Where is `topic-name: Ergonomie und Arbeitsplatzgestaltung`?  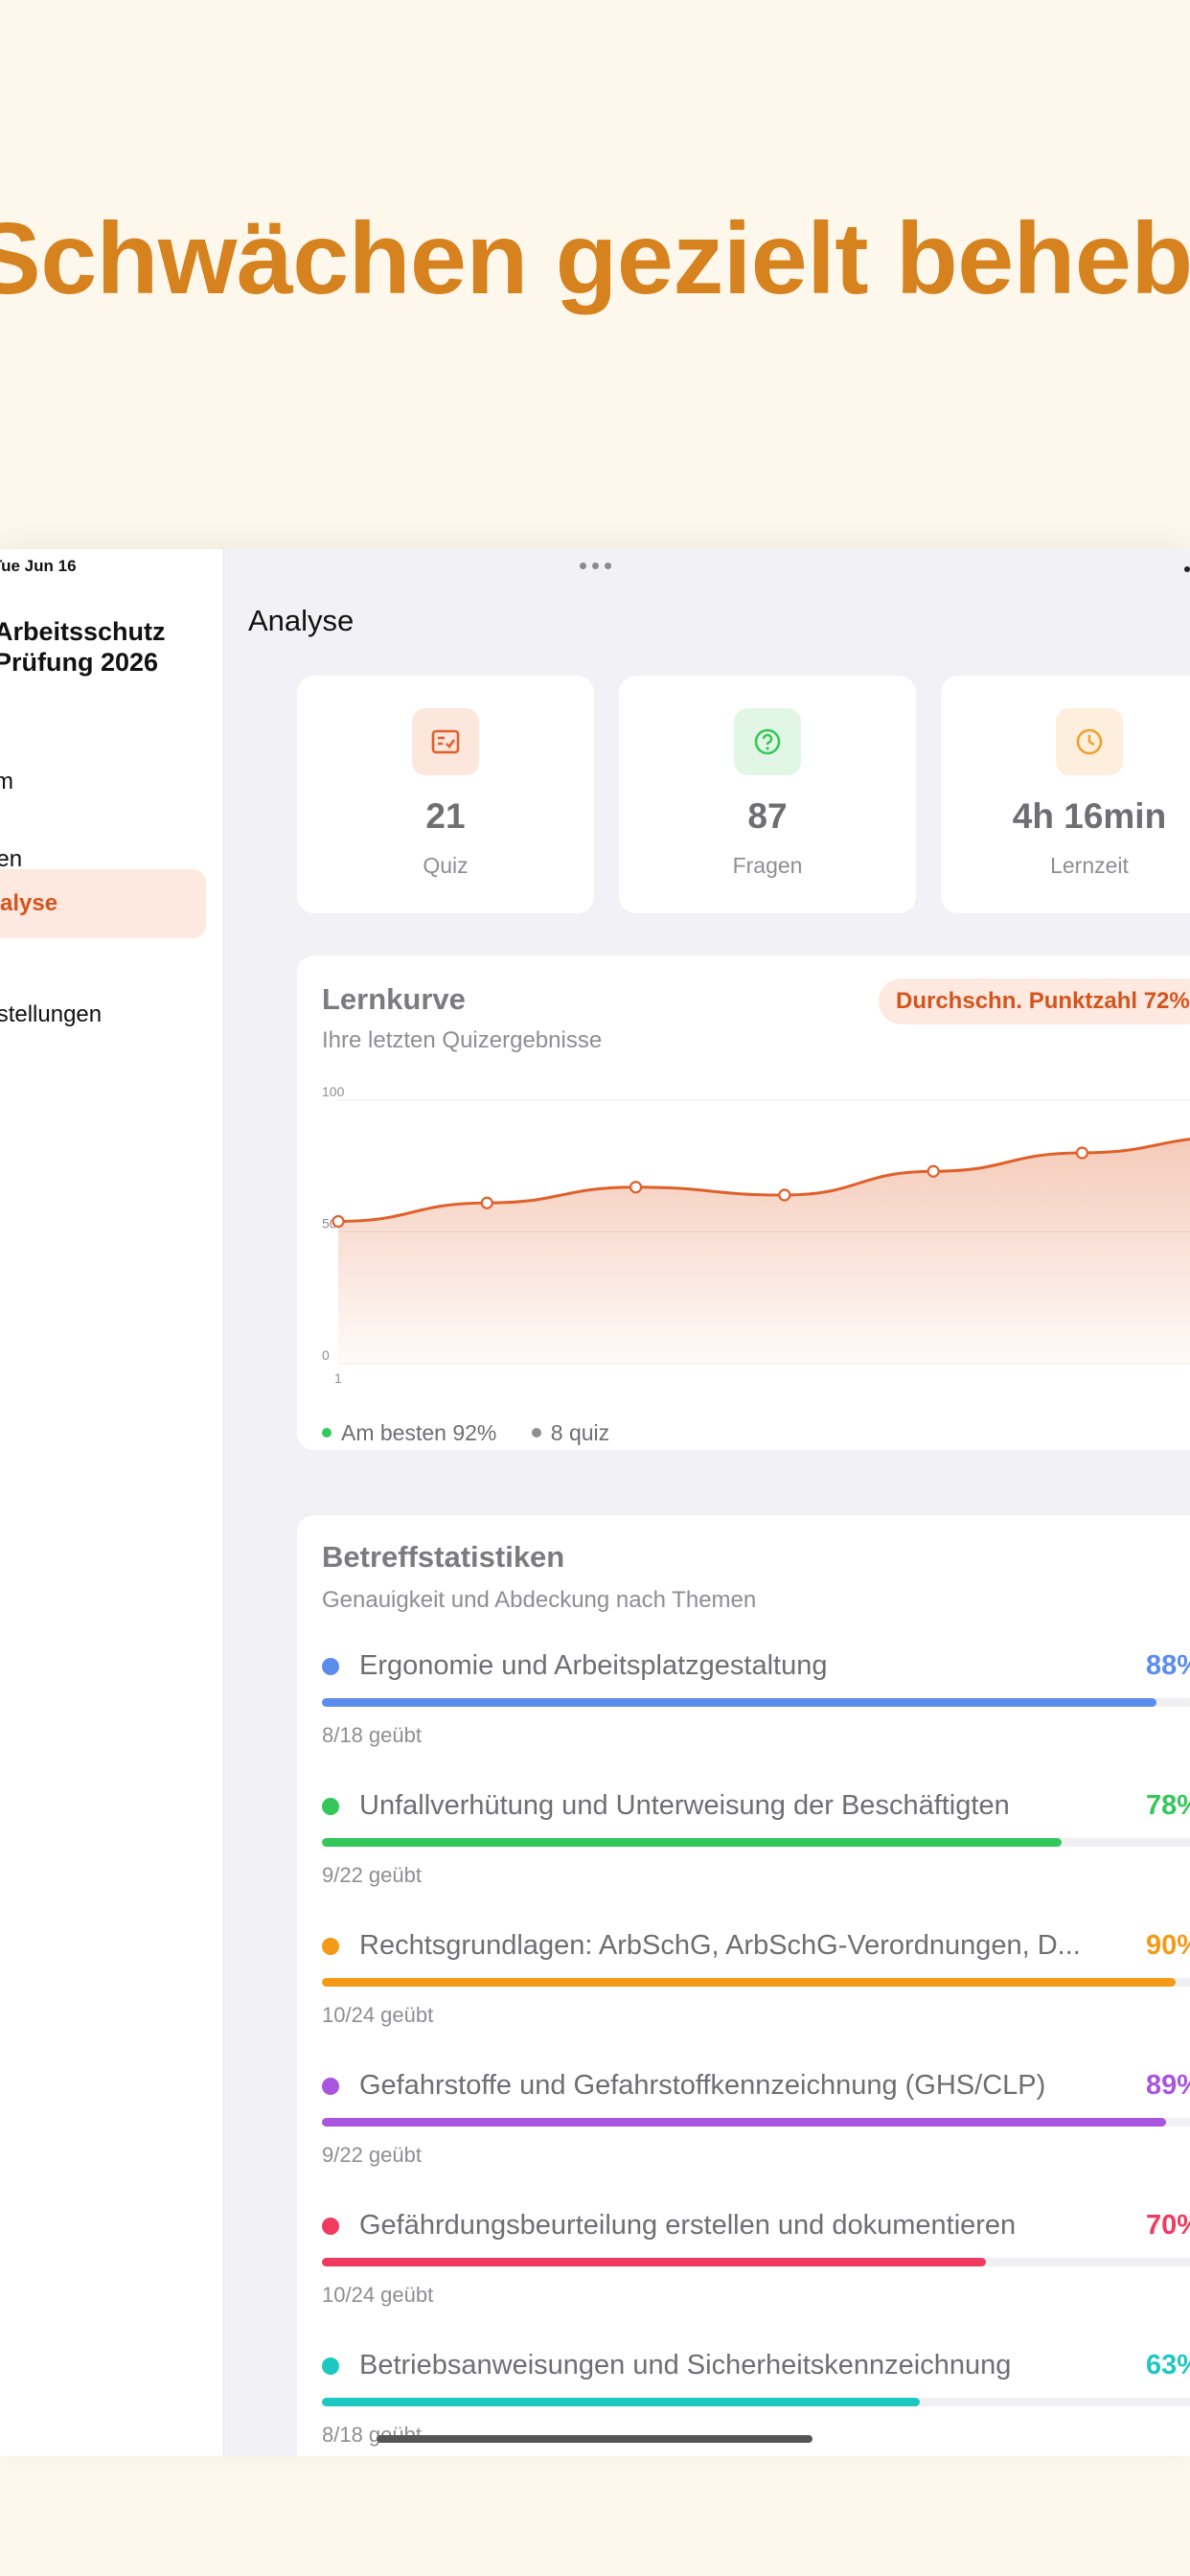
topic-name: Ergonomie und Arbeitsplatzgestaltung is located at coordinates (593, 1665).